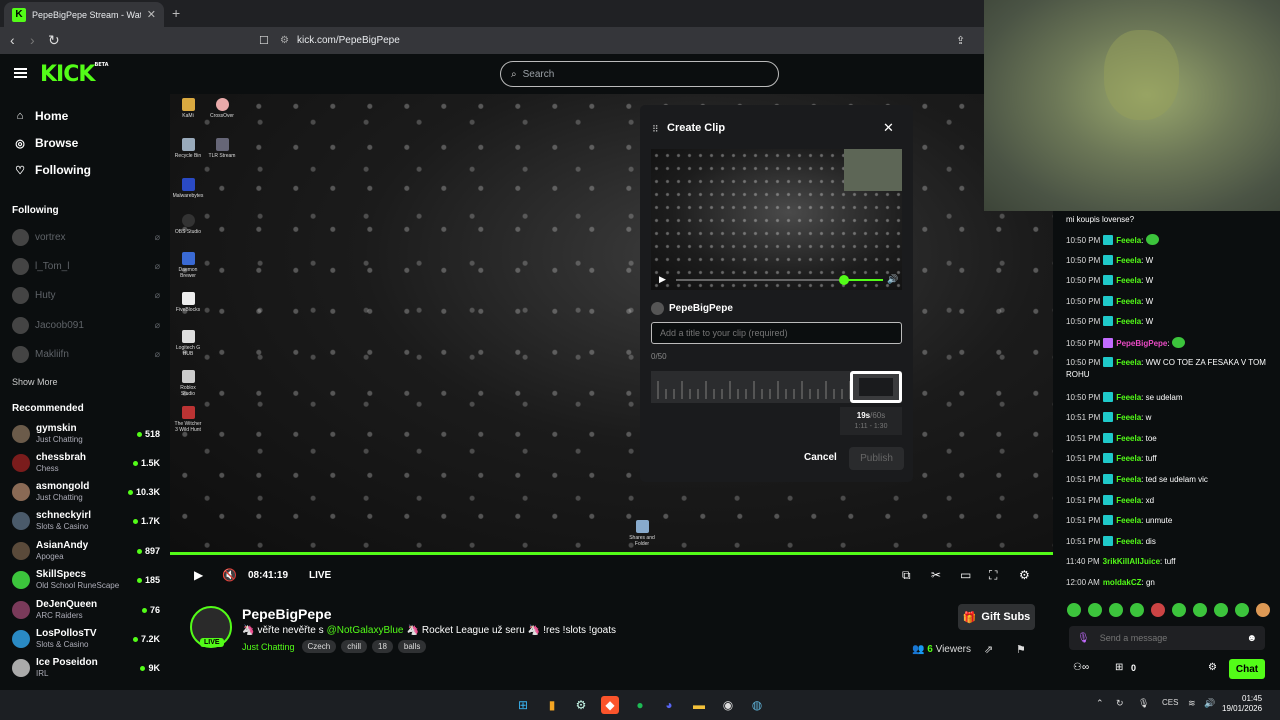 The image size is (1280, 720). Describe the element at coordinates (86, 668) in the screenshot. I see `recommended-channel: Ice Poseidon IRL 9K` at that location.